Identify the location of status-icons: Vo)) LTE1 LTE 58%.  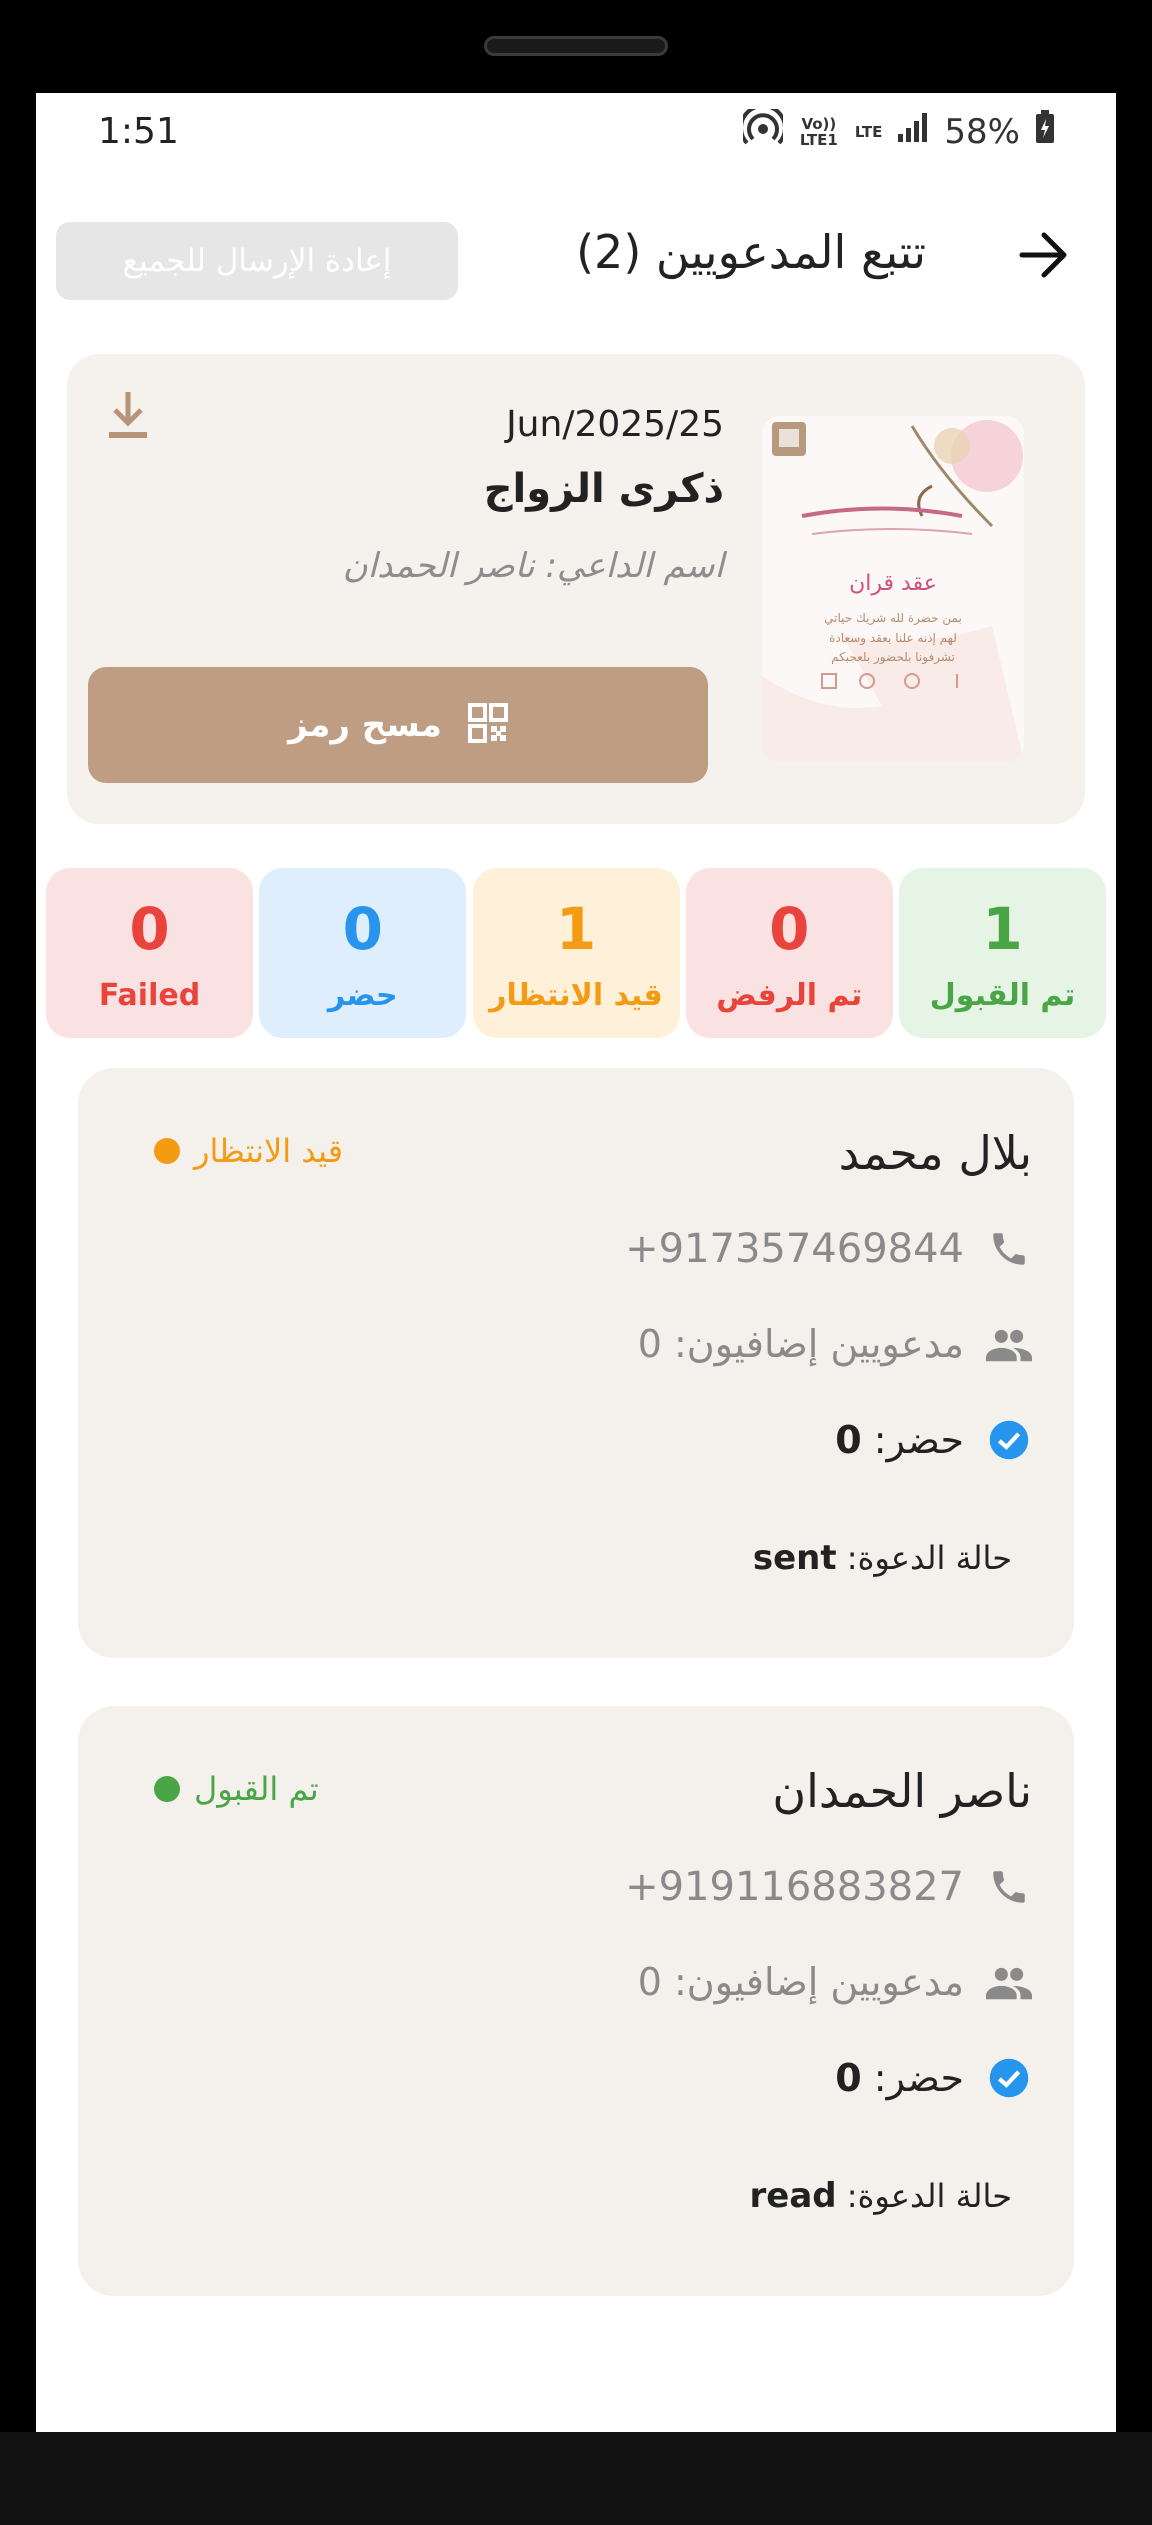
(897, 128).